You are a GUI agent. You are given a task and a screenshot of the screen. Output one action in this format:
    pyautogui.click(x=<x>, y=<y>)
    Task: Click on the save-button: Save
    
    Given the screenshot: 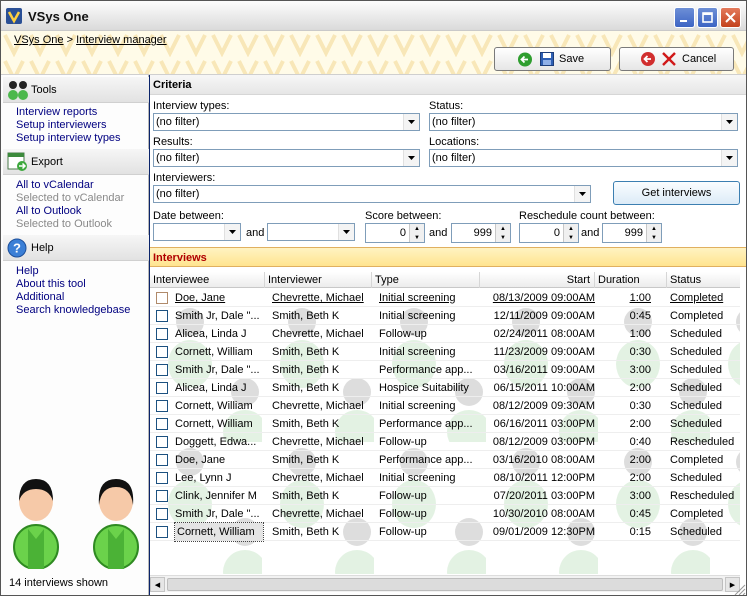 What is the action you would take?
    pyautogui.click(x=552, y=59)
    